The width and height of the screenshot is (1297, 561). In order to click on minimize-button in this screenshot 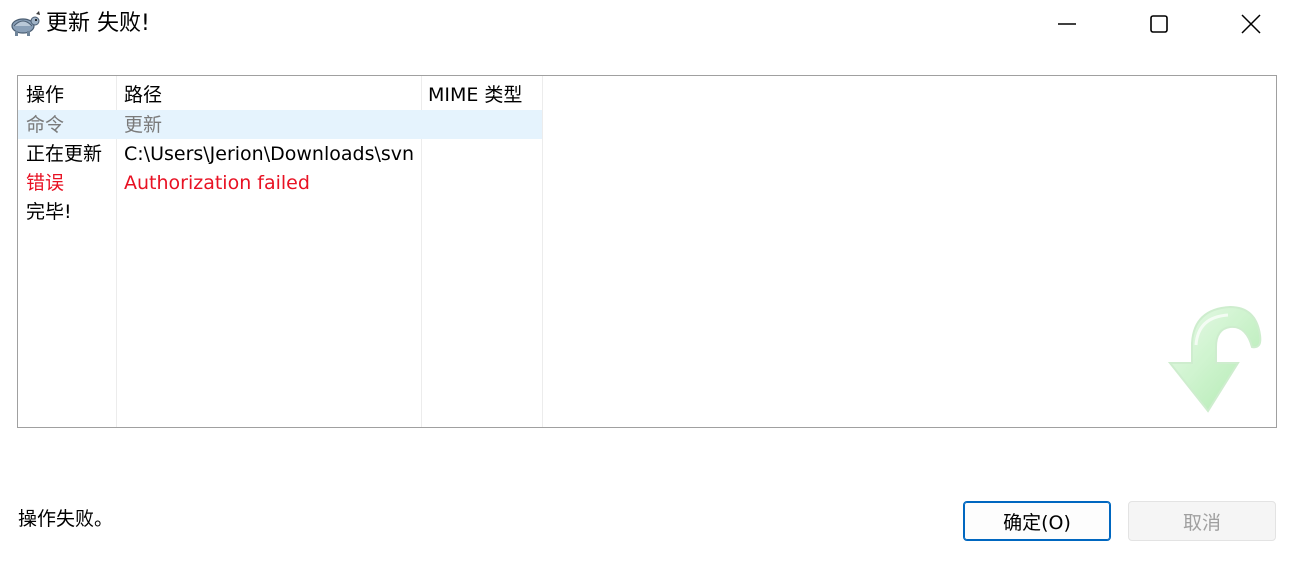, I will do `click(1067, 24)`.